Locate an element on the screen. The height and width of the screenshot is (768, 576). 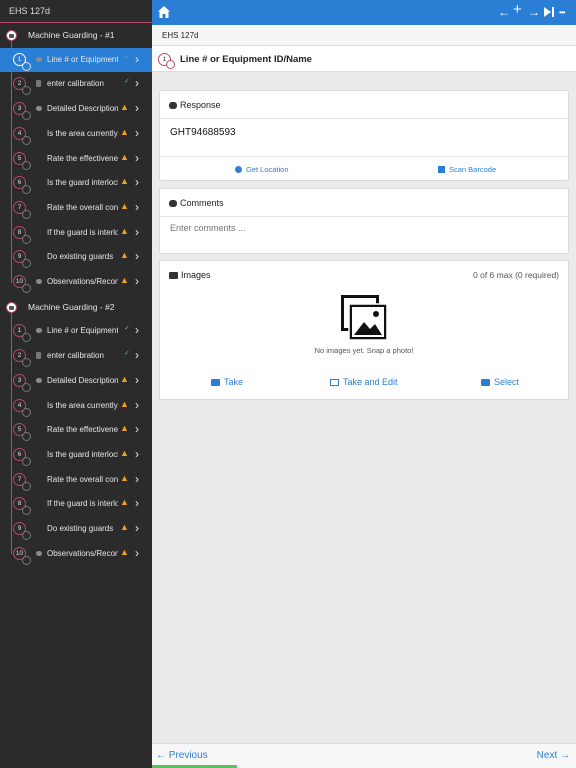
comments-heading: Comments is located at coordinates (202, 203).